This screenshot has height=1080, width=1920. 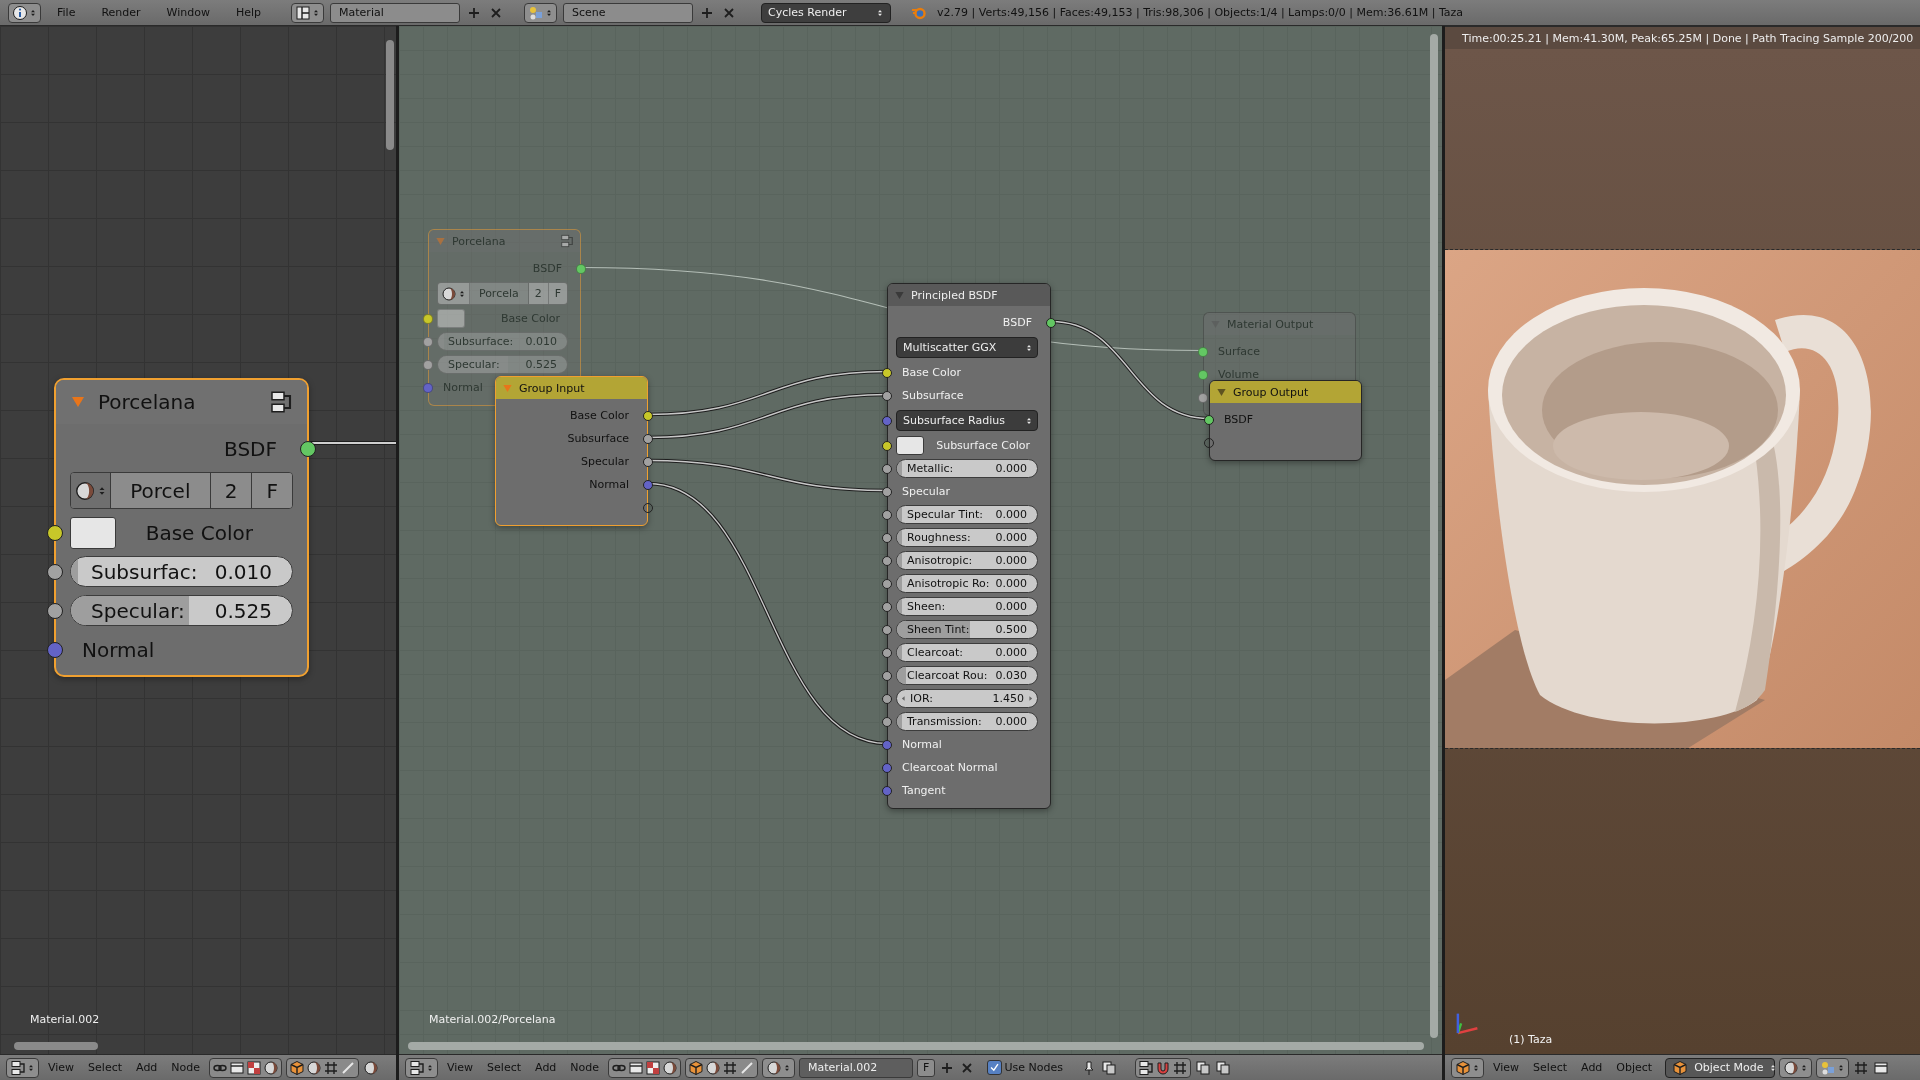 I want to click on value-slider: Transmission: 0.000, so click(x=967, y=721).